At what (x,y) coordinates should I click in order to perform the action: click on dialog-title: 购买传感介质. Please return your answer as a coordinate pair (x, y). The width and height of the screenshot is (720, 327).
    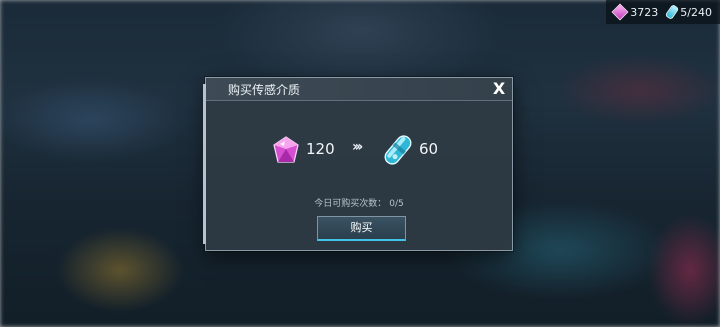
    Looking at the image, I should click on (264, 90).